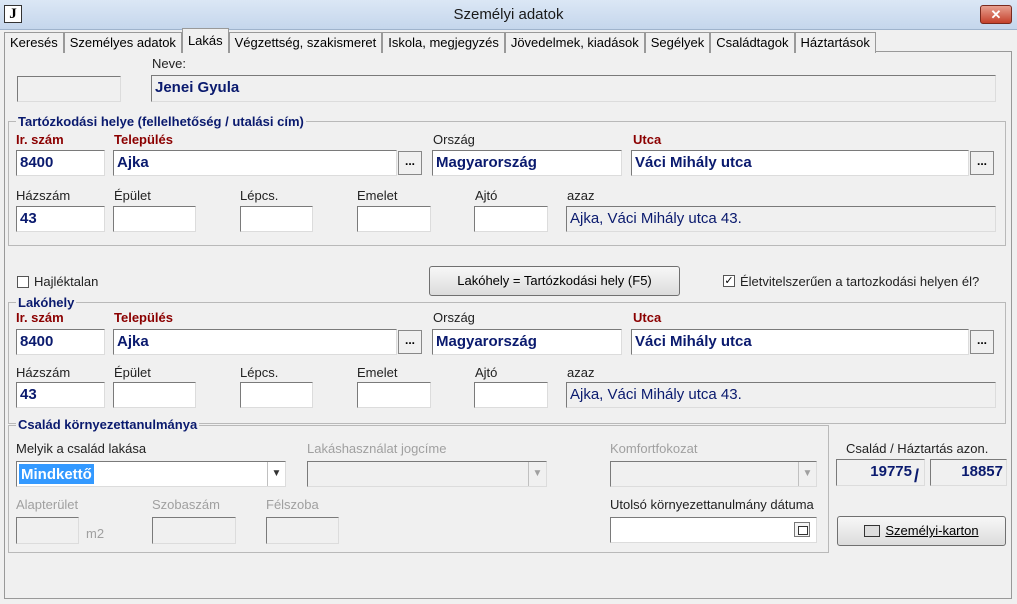 The height and width of the screenshot is (604, 1017). I want to click on window-title: Személyi adatok, so click(508, 14).